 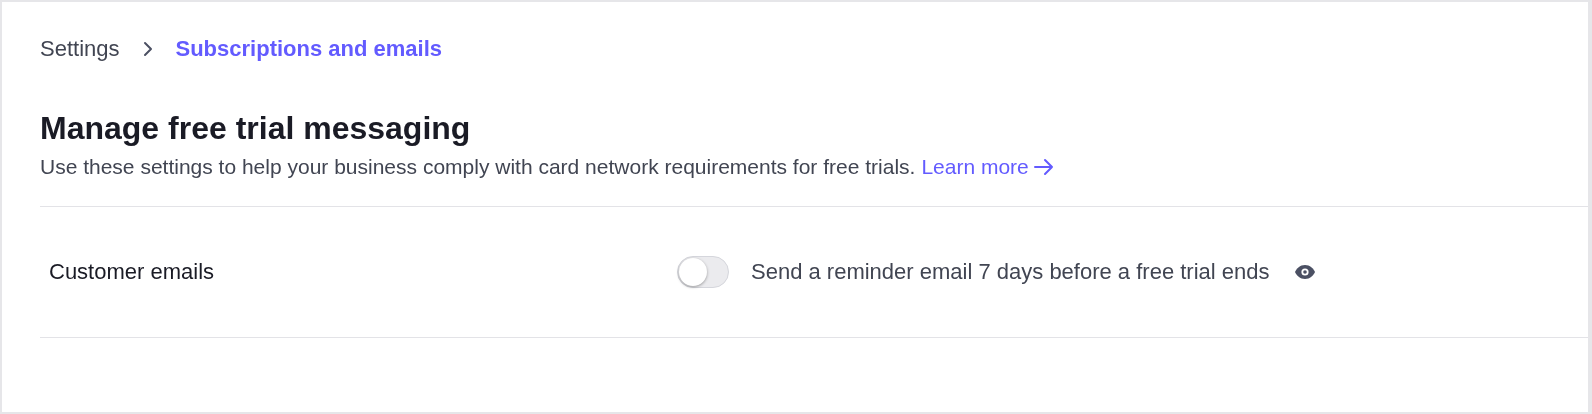 What do you see at coordinates (703, 272) in the screenshot?
I see `toggle-switch` at bounding box center [703, 272].